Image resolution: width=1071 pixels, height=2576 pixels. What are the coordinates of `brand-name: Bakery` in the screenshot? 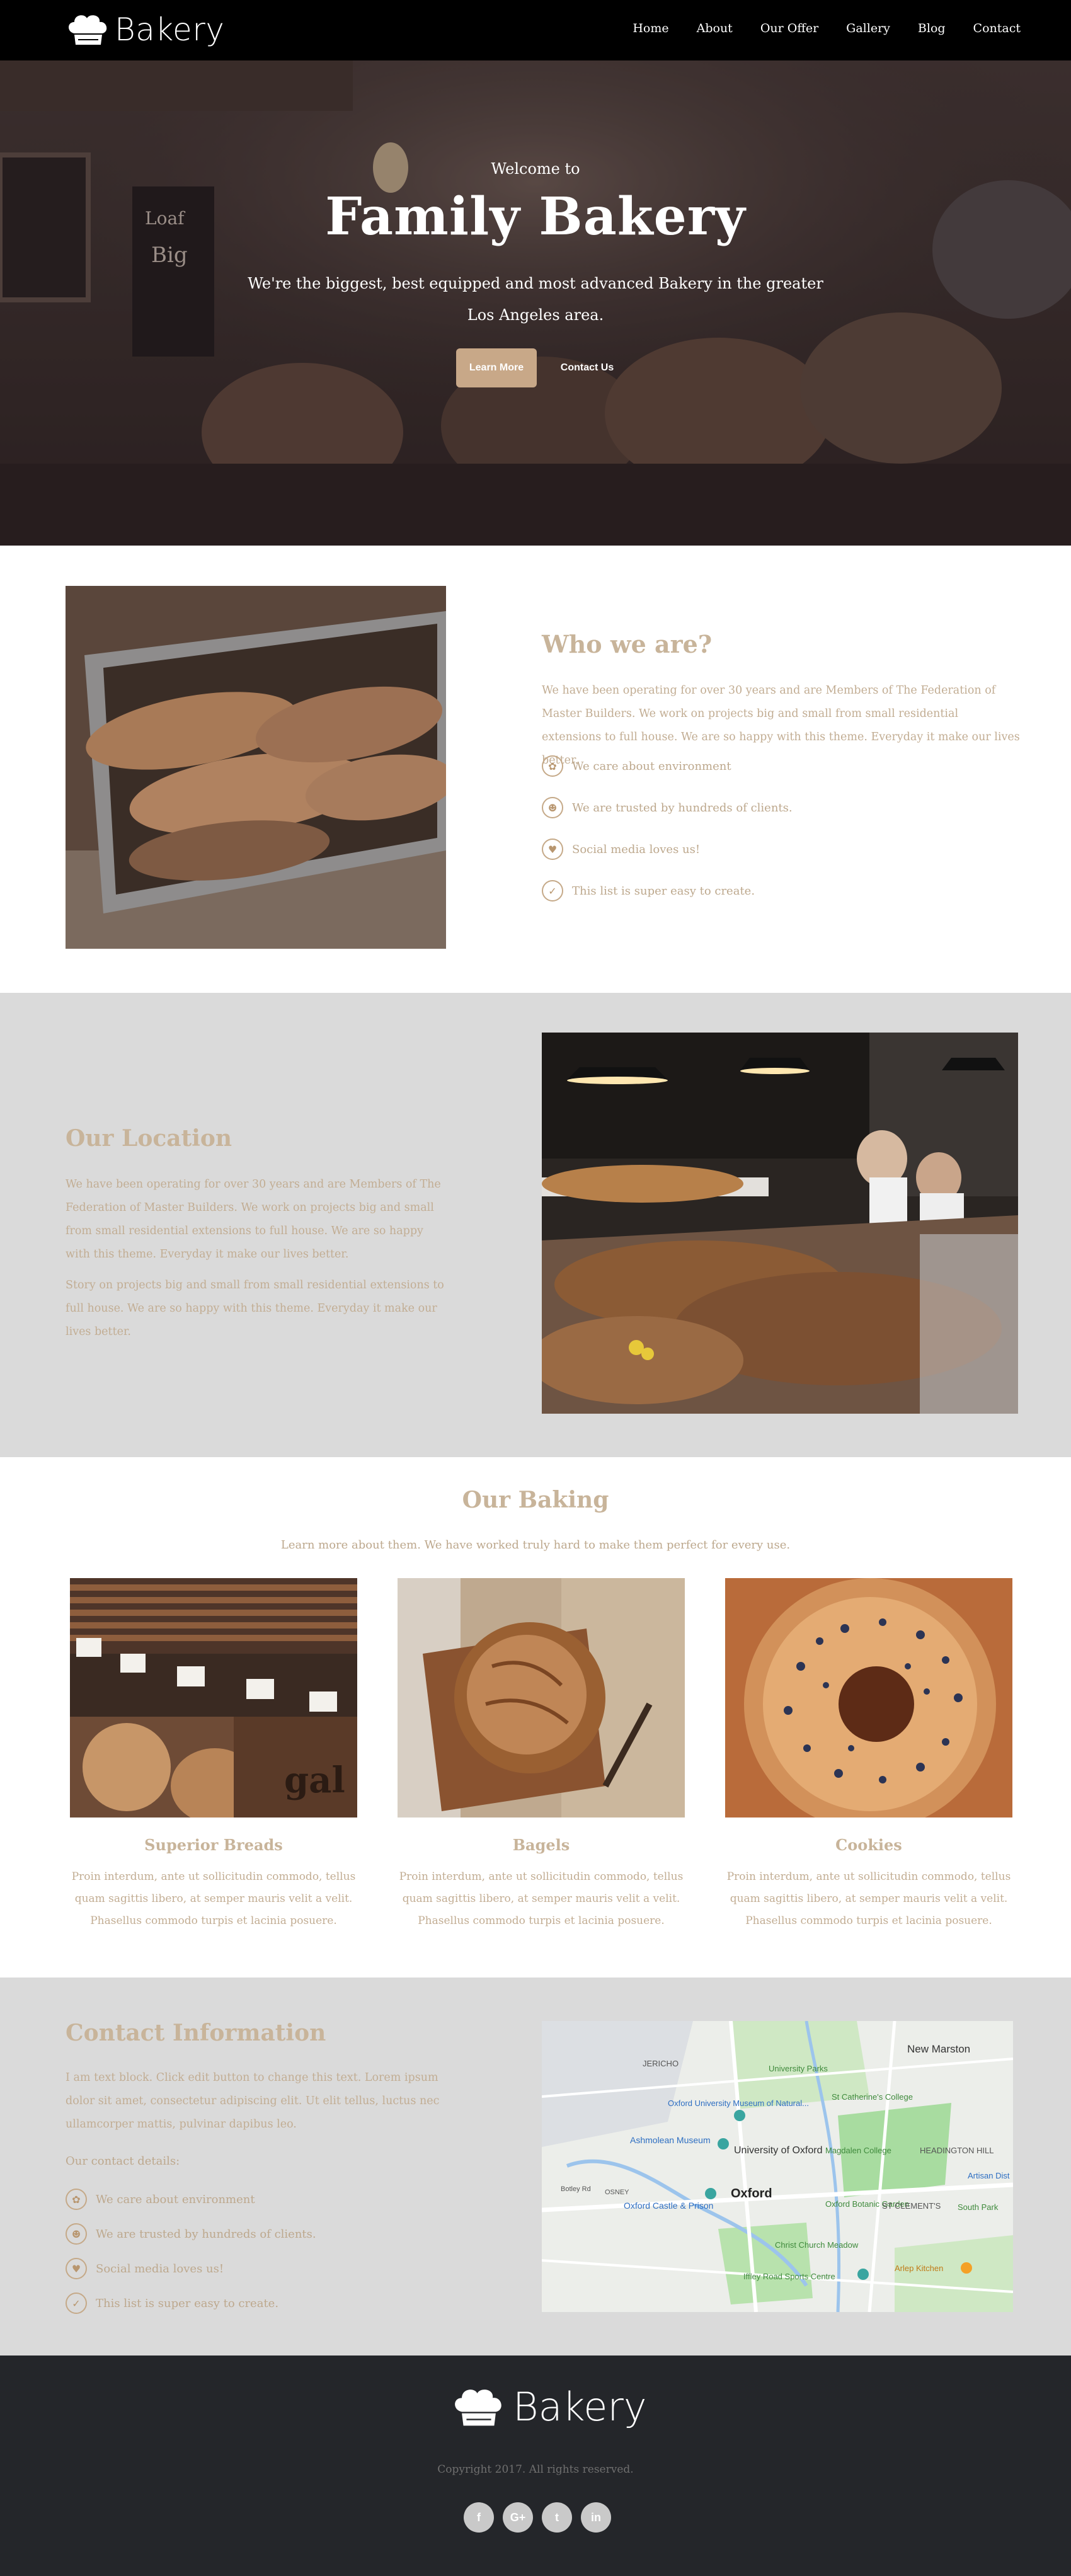 It's located at (170, 29).